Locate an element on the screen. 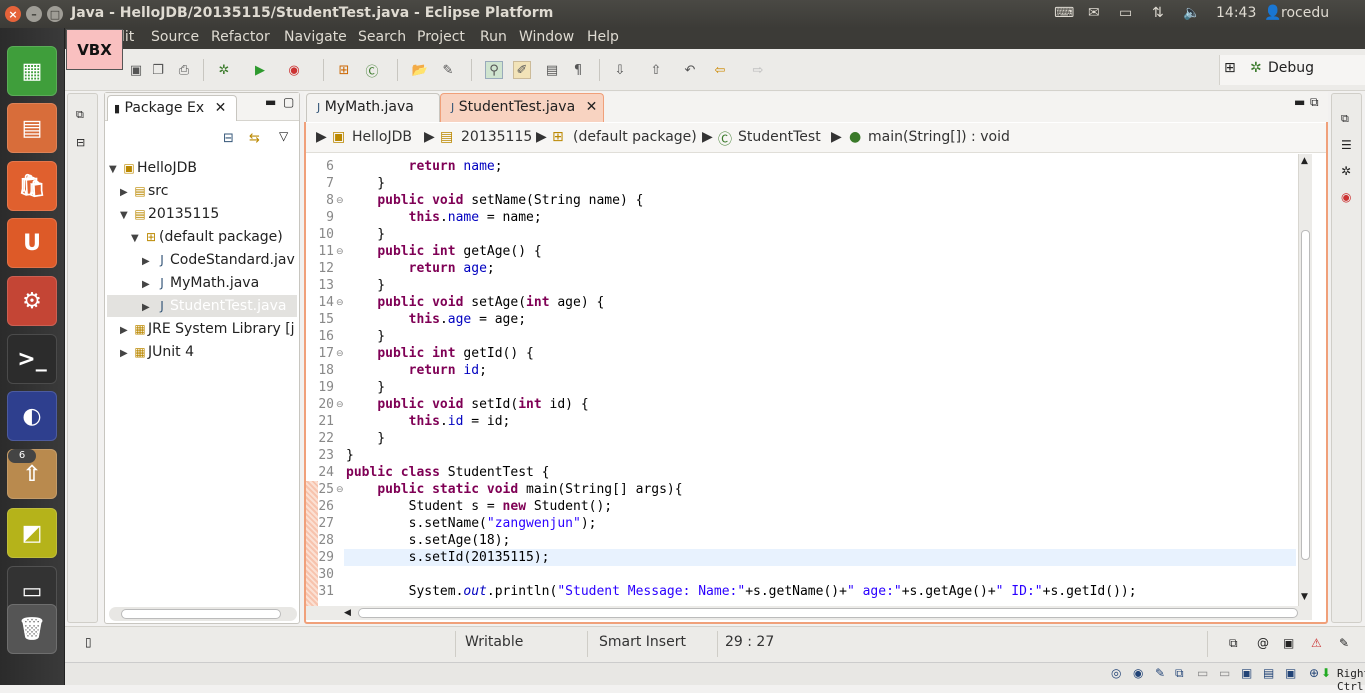  tree-item: ▶ ▤ src is located at coordinates (207, 191).